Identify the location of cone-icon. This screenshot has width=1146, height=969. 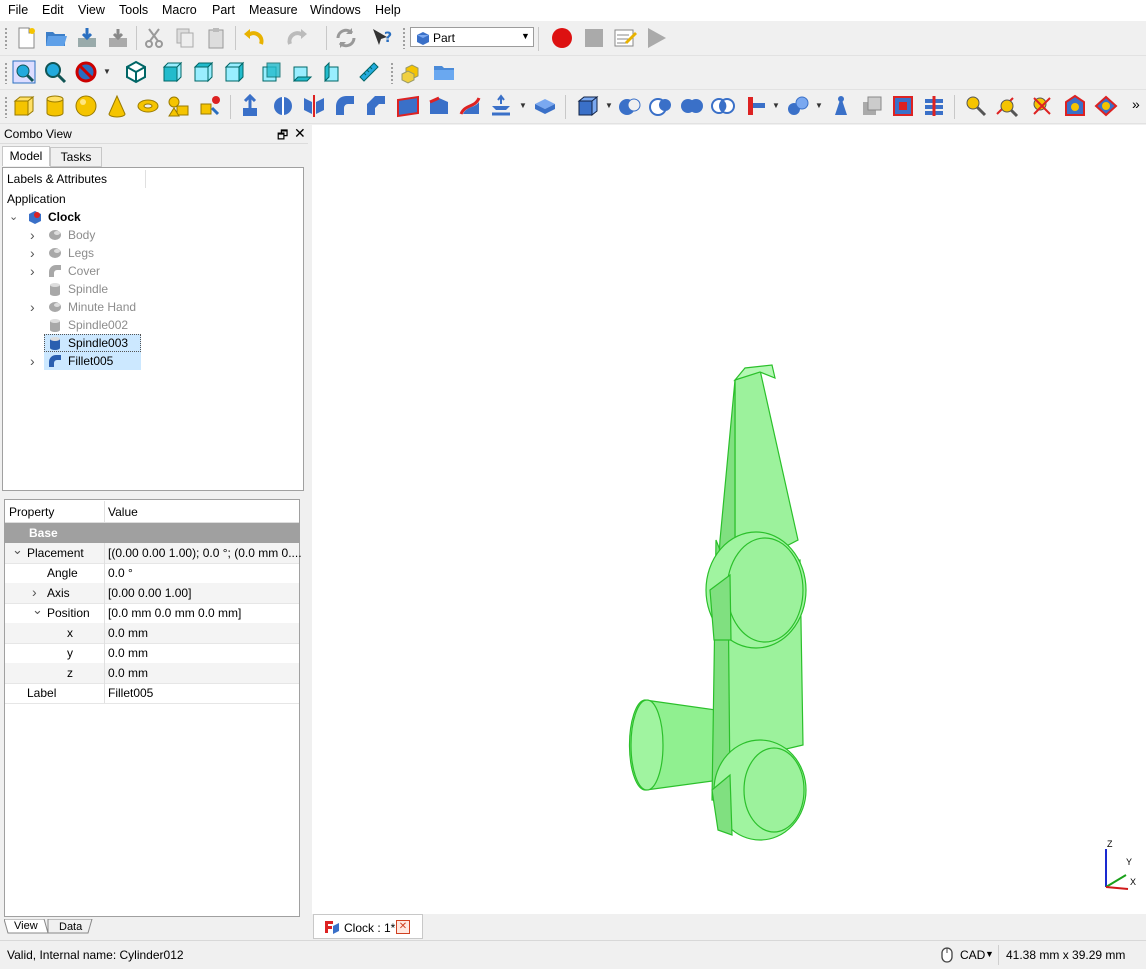
(117, 106).